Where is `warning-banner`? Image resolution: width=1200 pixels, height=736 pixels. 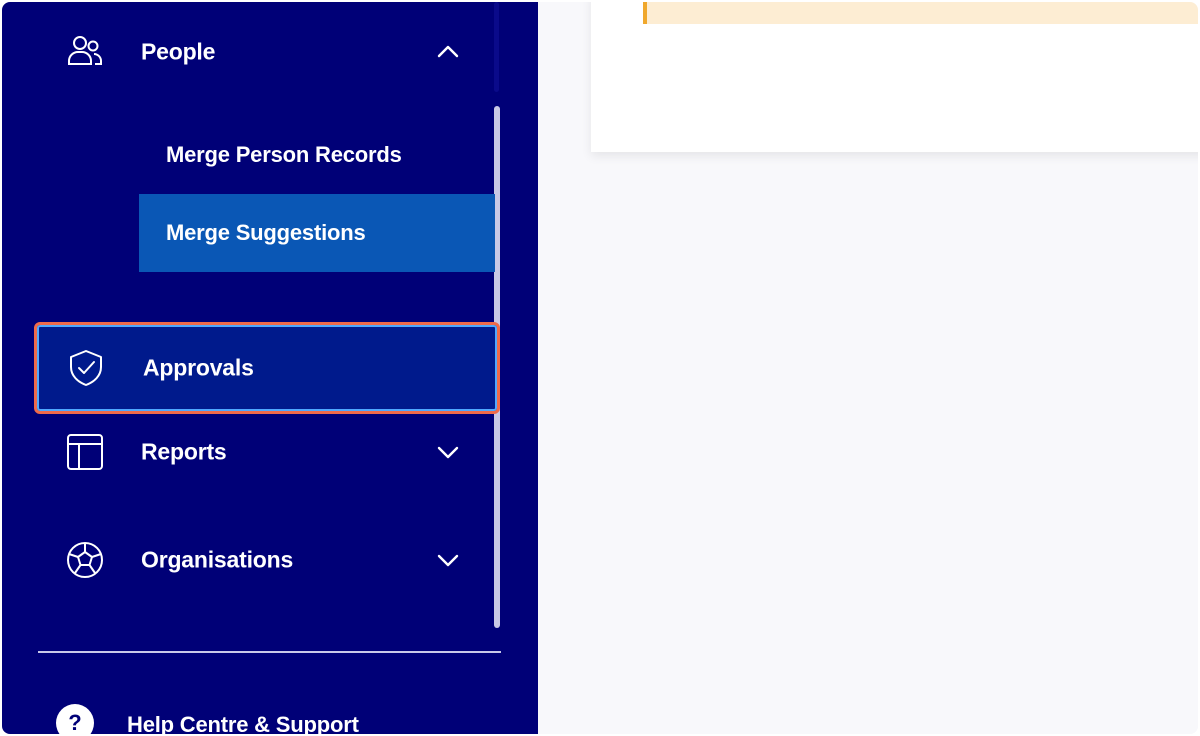
warning-banner is located at coordinates (920, 13).